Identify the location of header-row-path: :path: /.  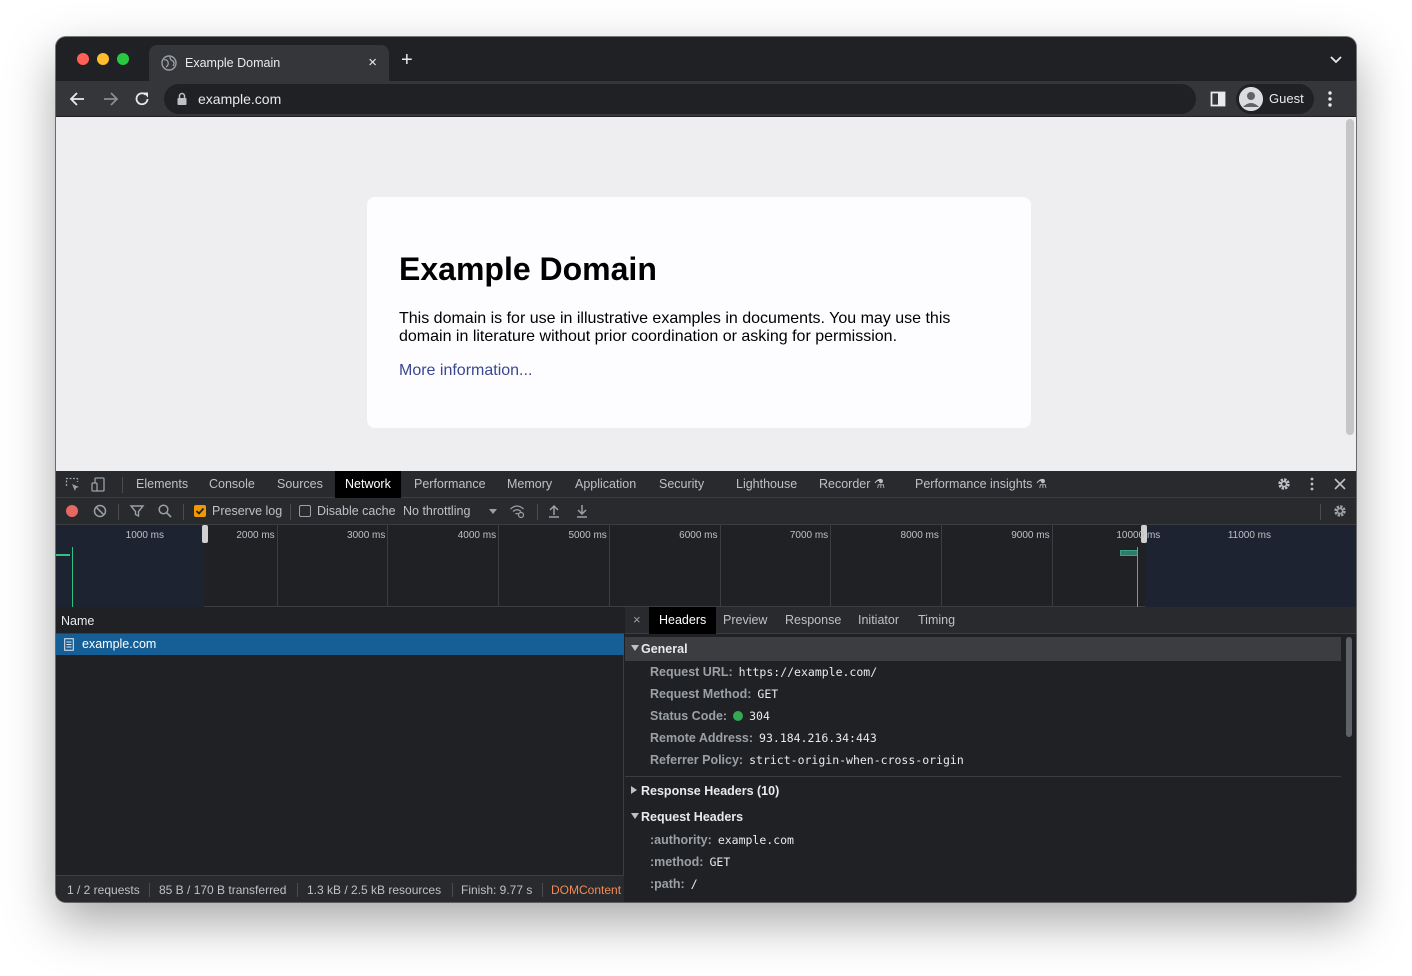
(674, 887).